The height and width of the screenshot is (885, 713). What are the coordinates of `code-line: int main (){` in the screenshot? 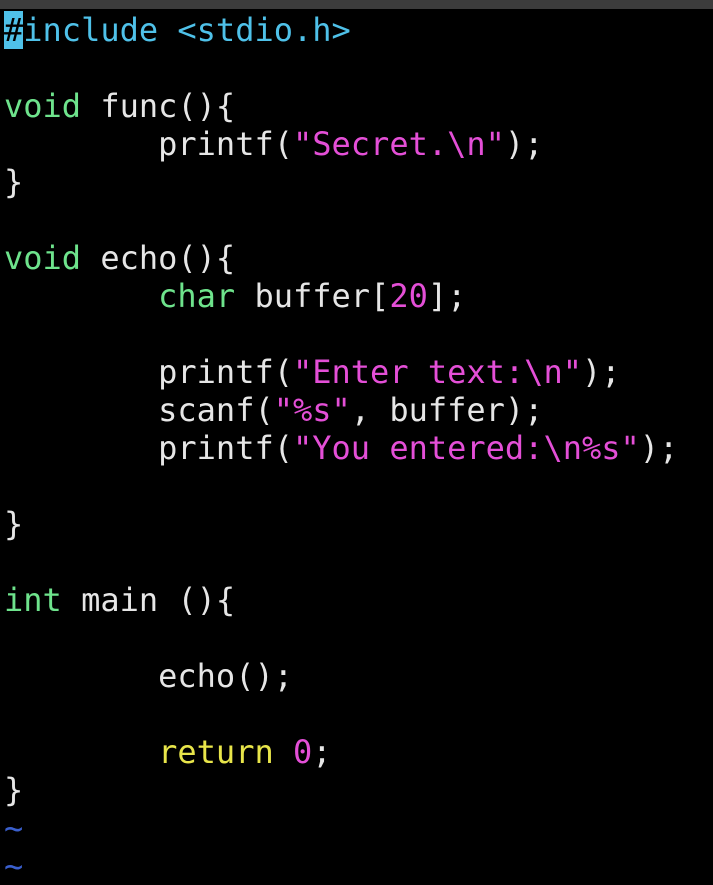 It's located at (358, 600).